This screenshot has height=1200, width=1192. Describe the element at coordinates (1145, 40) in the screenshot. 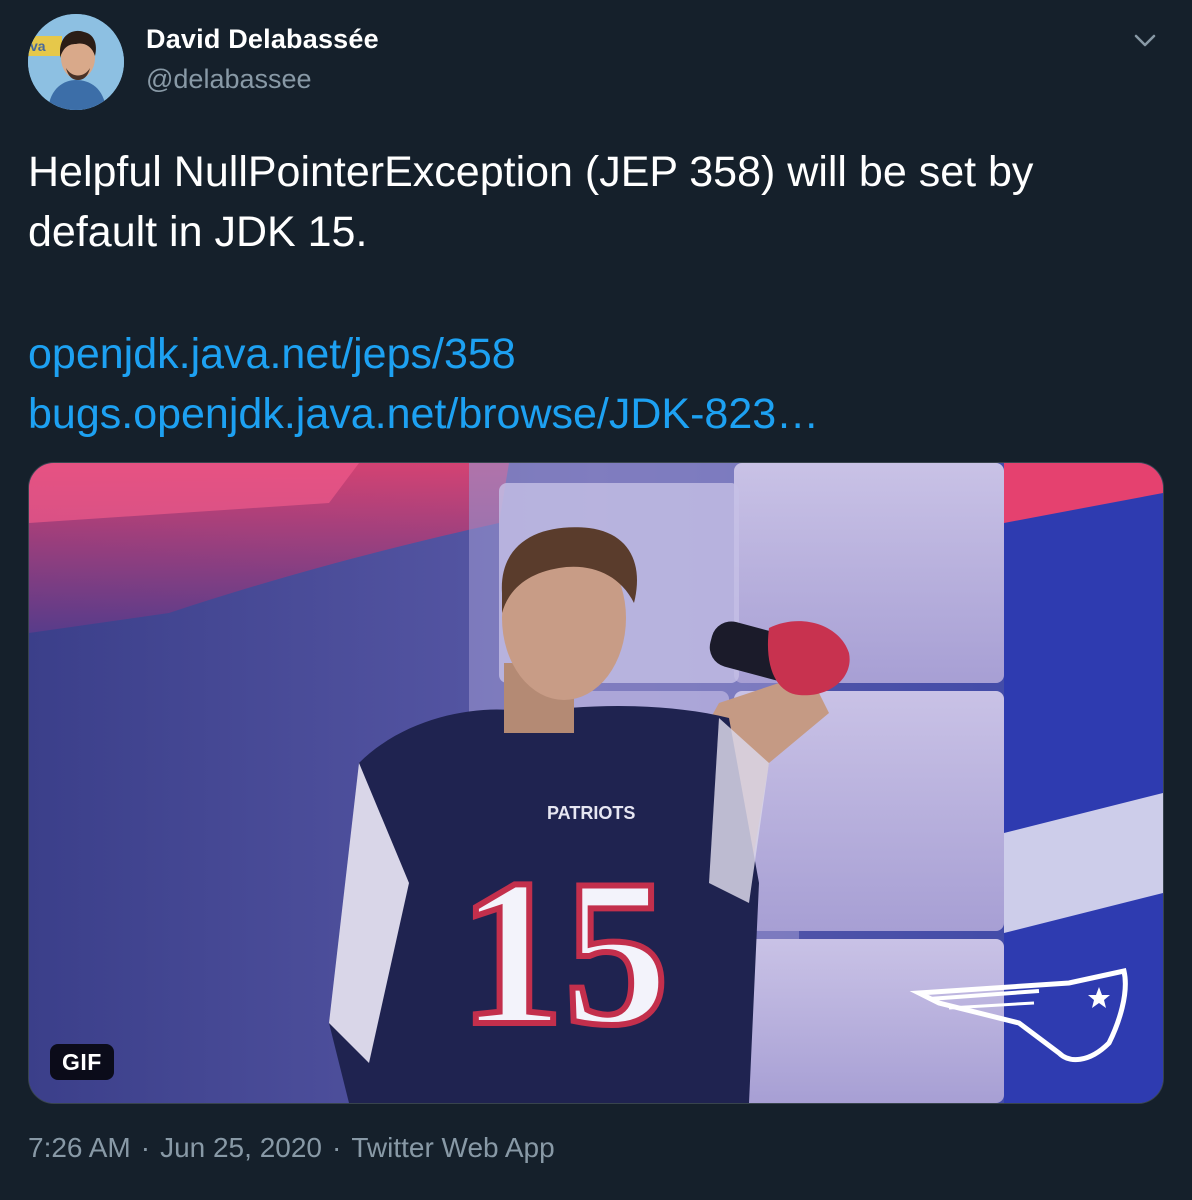

I see `chevron-down-icon` at that location.